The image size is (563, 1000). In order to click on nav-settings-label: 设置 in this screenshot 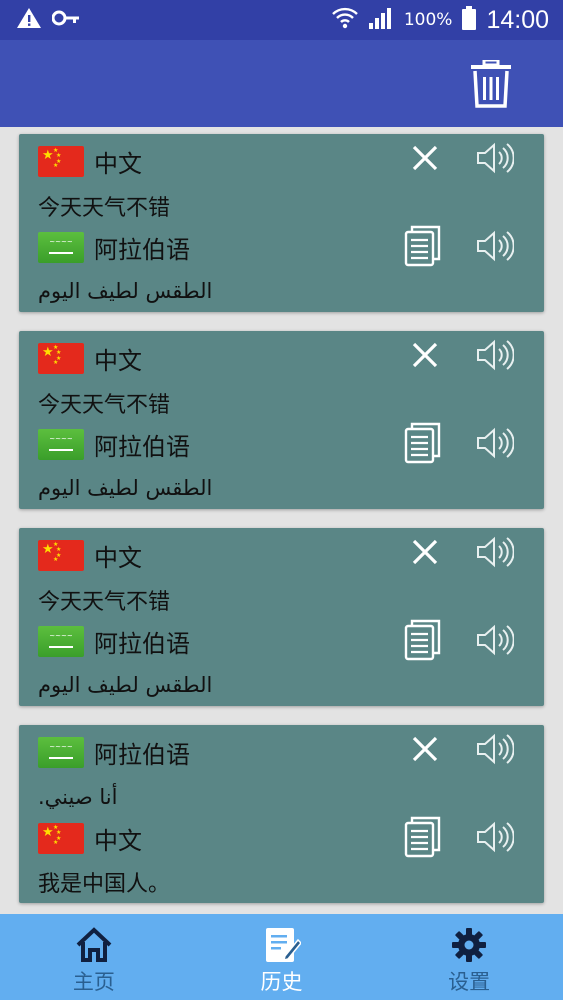, I will do `click(469, 982)`.